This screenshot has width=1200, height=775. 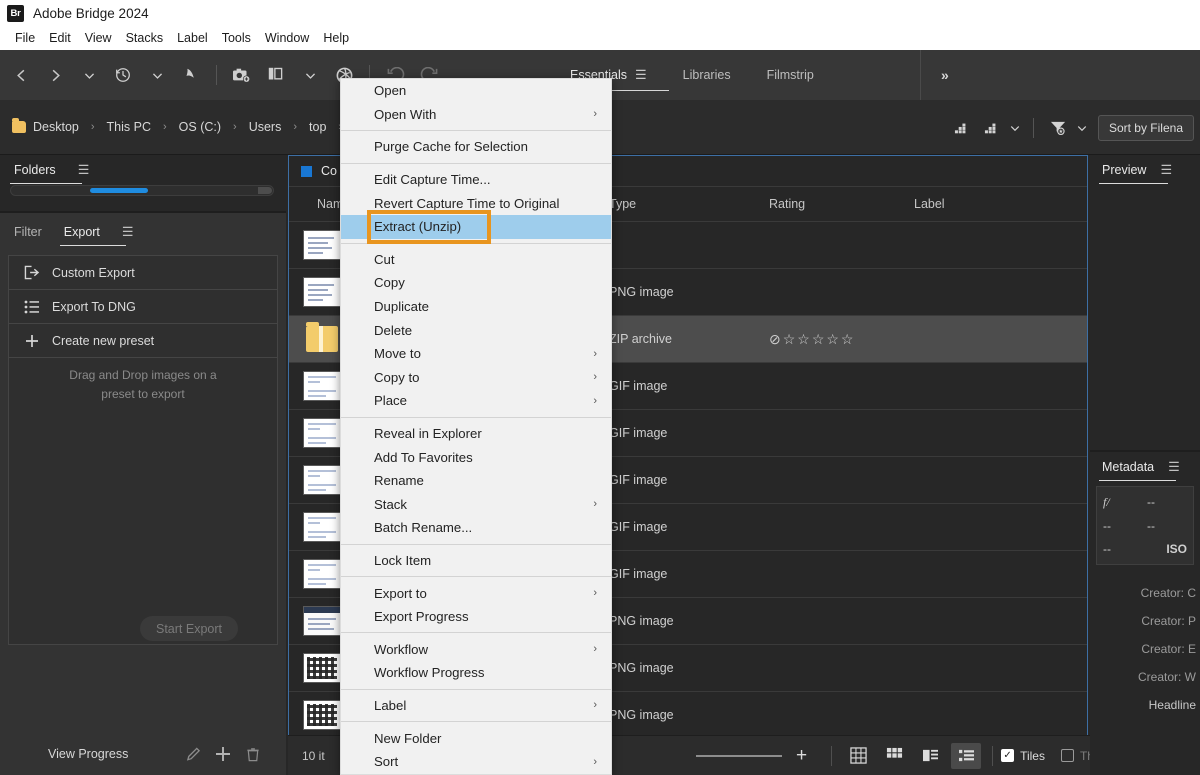 What do you see at coordinates (476, 673) in the screenshot?
I see `context-menu-item-workflow-progress: Workflow Progress` at bounding box center [476, 673].